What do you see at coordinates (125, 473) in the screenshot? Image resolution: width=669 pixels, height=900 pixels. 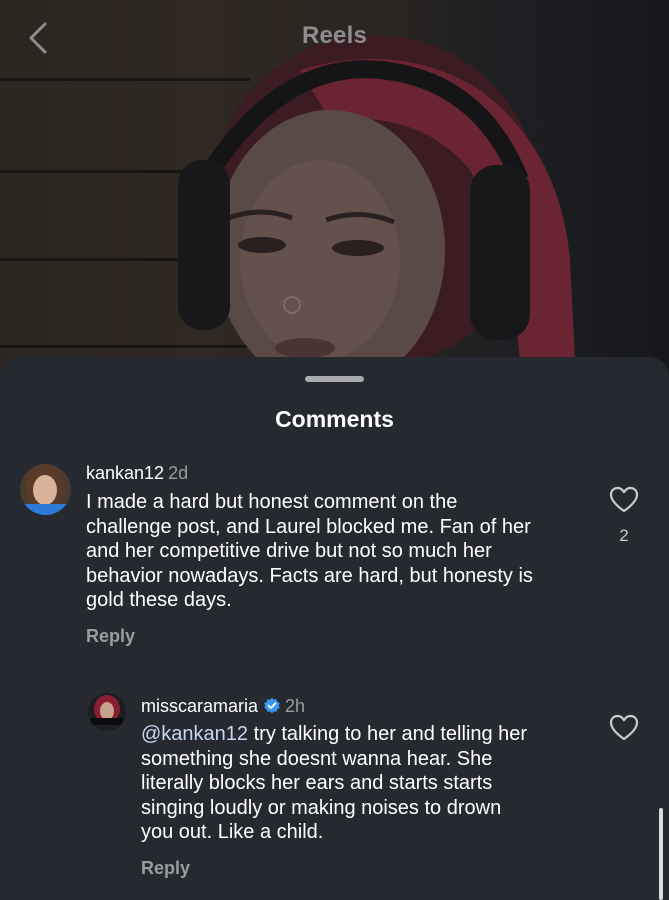 I see `comment-username: kankan12` at bounding box center [125, 473].